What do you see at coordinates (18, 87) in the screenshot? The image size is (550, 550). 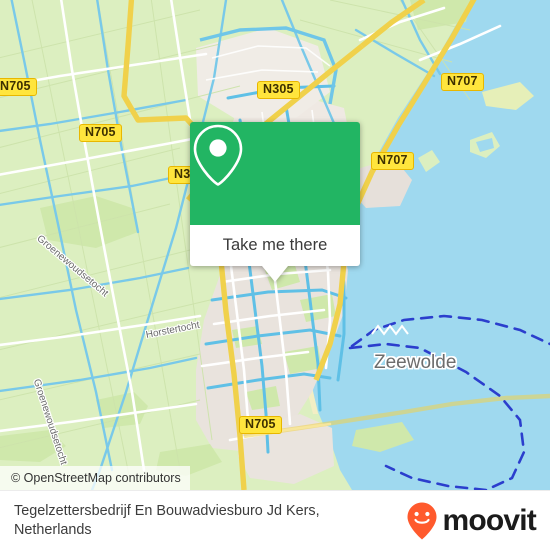 I see `road-shield-n705-west: N705` at bounding box center [18, 87].